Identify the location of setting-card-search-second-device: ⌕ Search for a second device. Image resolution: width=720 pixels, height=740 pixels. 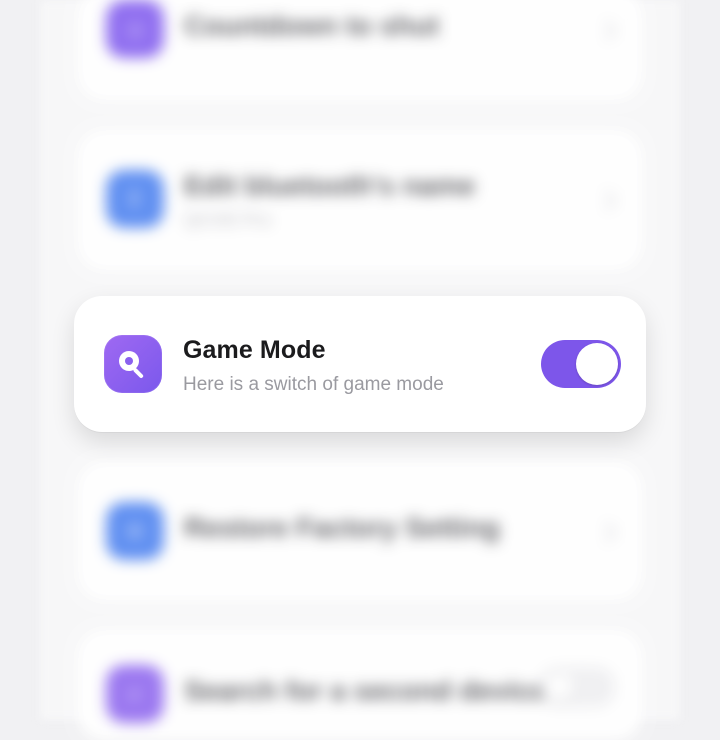
(360, 685).